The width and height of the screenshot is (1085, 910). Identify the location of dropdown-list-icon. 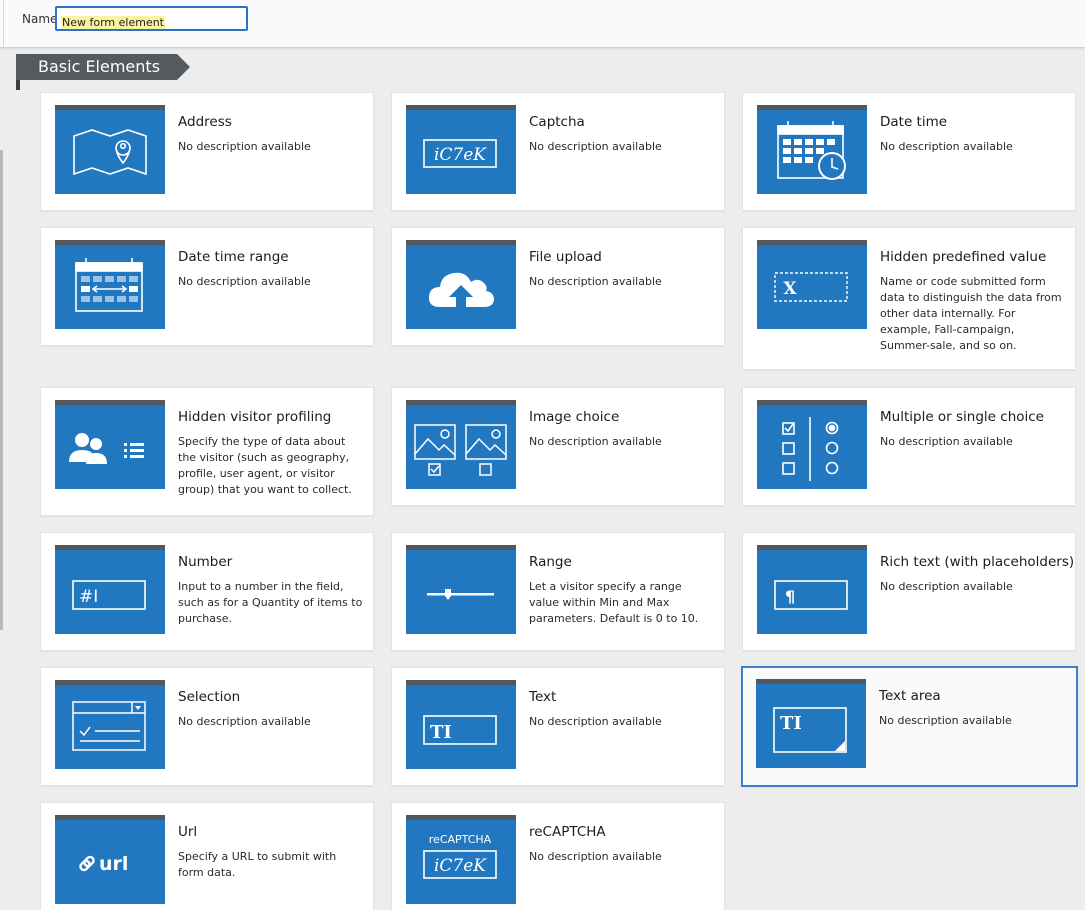
(110, 724).